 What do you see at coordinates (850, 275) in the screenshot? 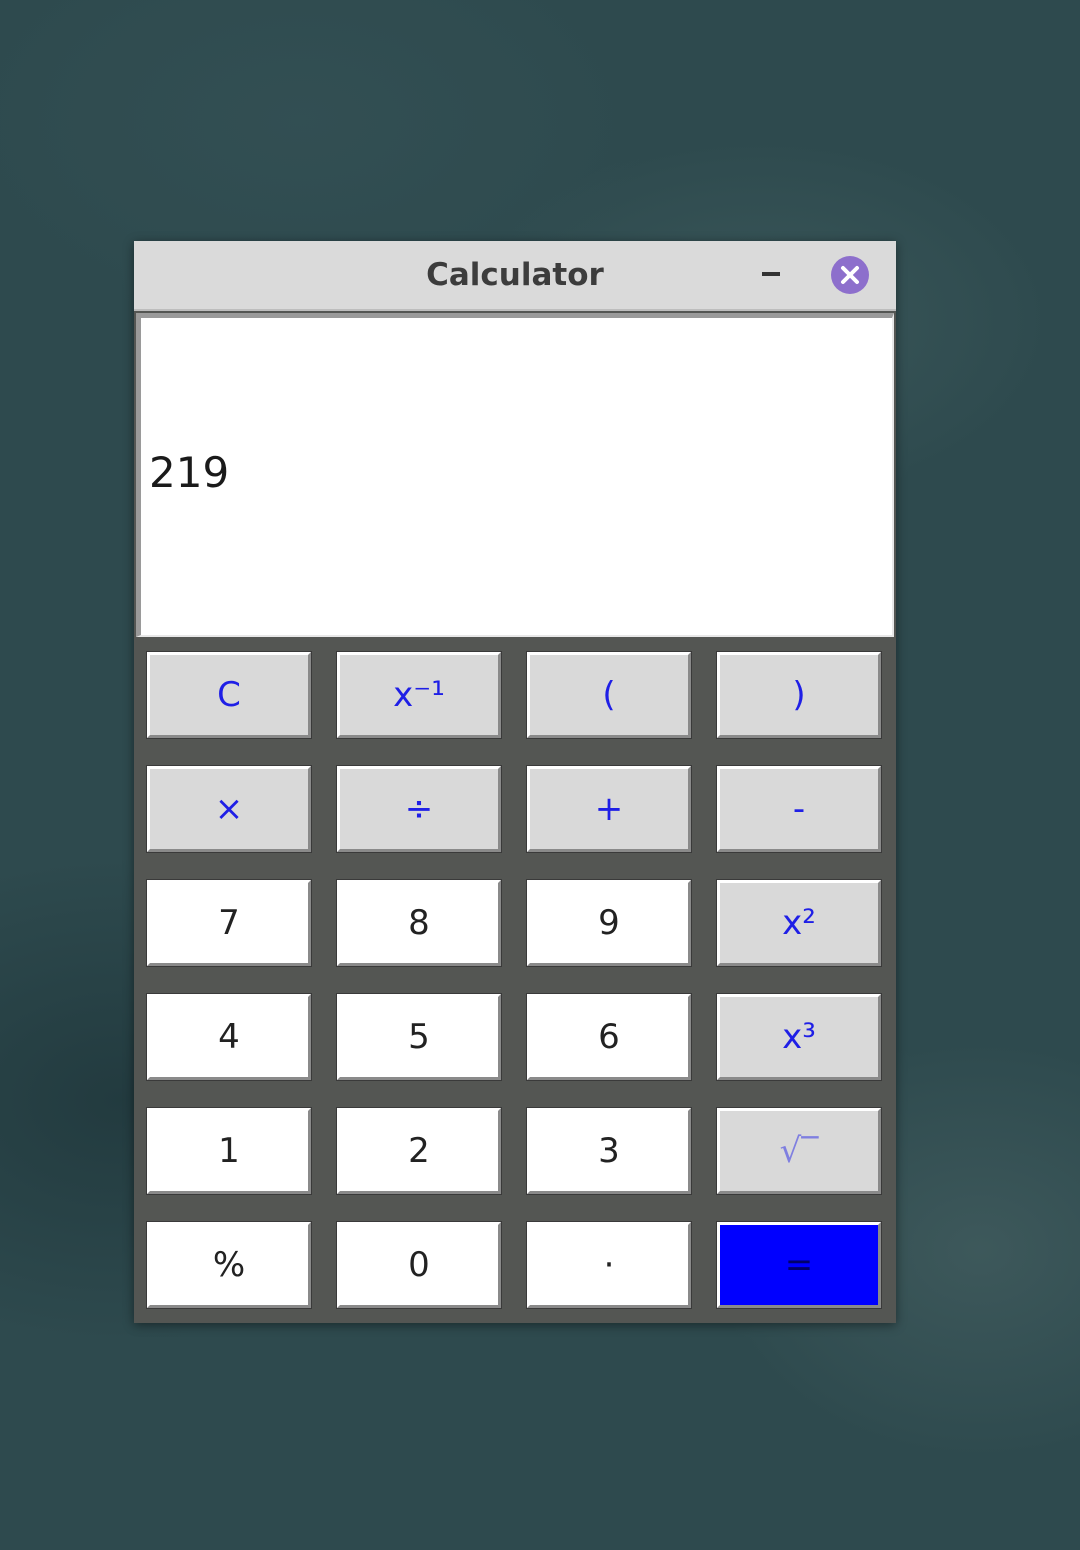
I see `close-icon` at bounding box center [850, 275].